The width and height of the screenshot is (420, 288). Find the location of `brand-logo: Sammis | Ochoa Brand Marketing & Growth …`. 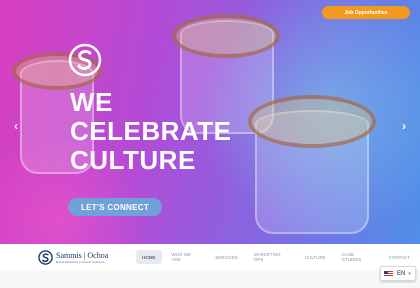

brand-logo: Sammis | Ochoa Brand Marketing & Growth … is located at coordinates (73, 257).